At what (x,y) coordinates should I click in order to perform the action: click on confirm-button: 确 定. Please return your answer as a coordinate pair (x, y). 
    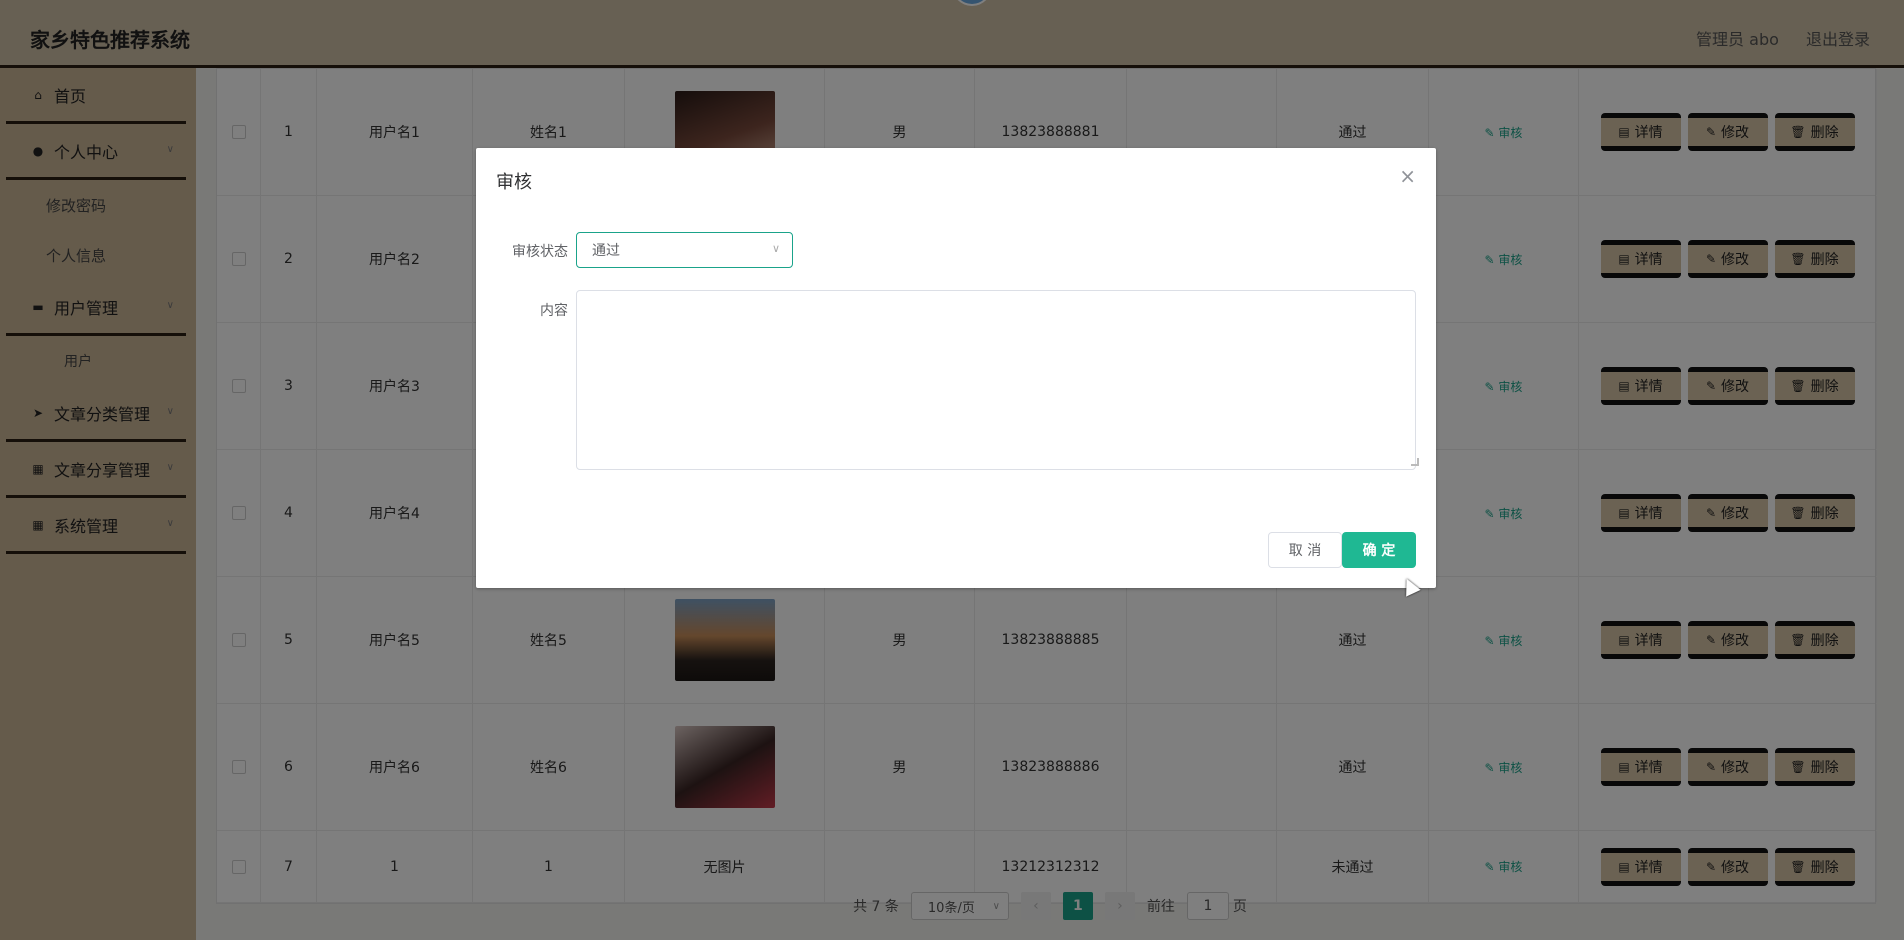
    Looking at the image, I should click on (1379, 550).